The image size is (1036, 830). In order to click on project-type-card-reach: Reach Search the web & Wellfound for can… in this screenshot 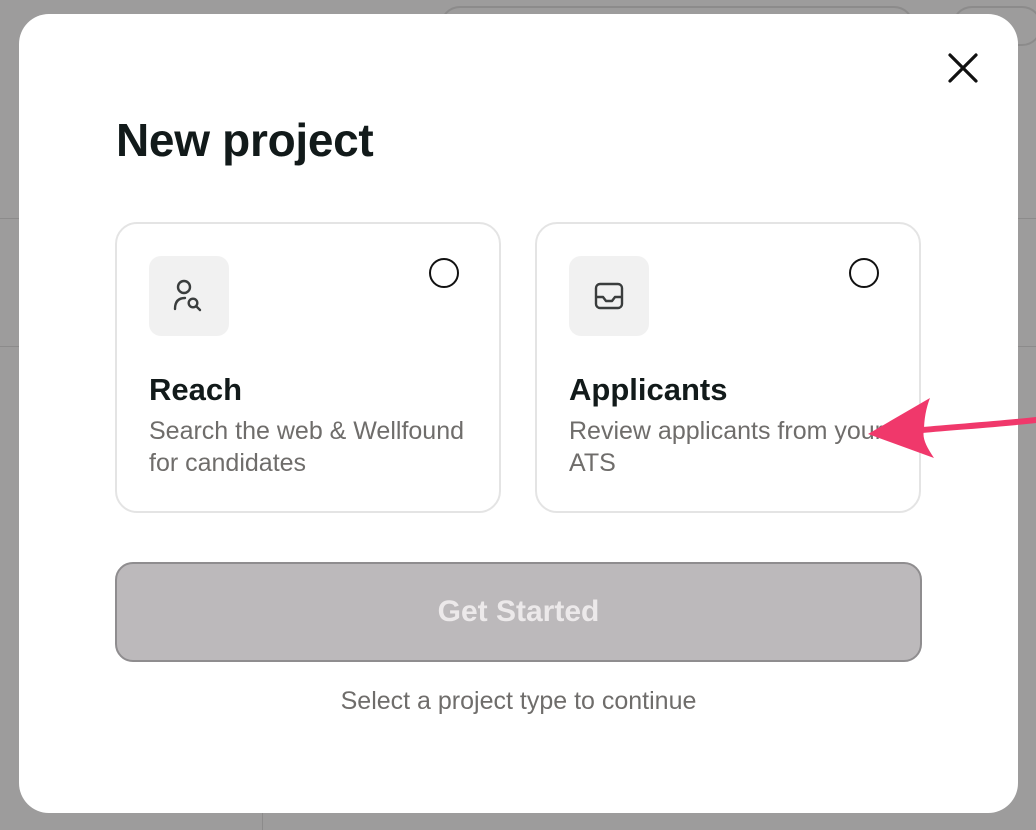, I will do `click(308, 367)`.